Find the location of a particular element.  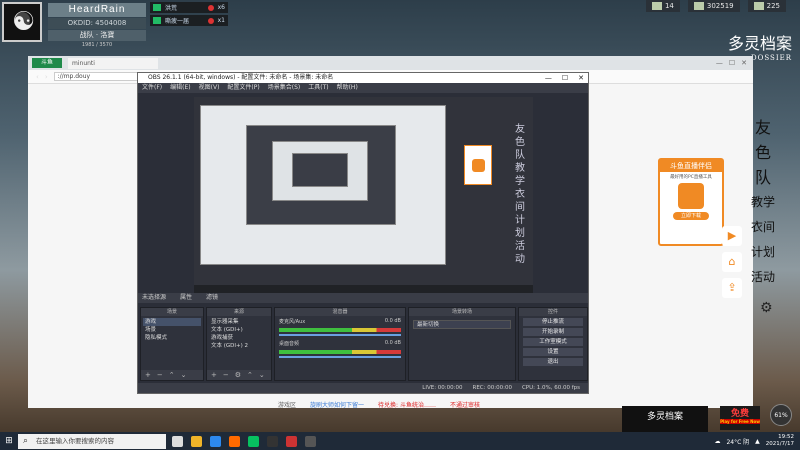

side-menu-item: 衣间 is located at coordinates (763, 227).